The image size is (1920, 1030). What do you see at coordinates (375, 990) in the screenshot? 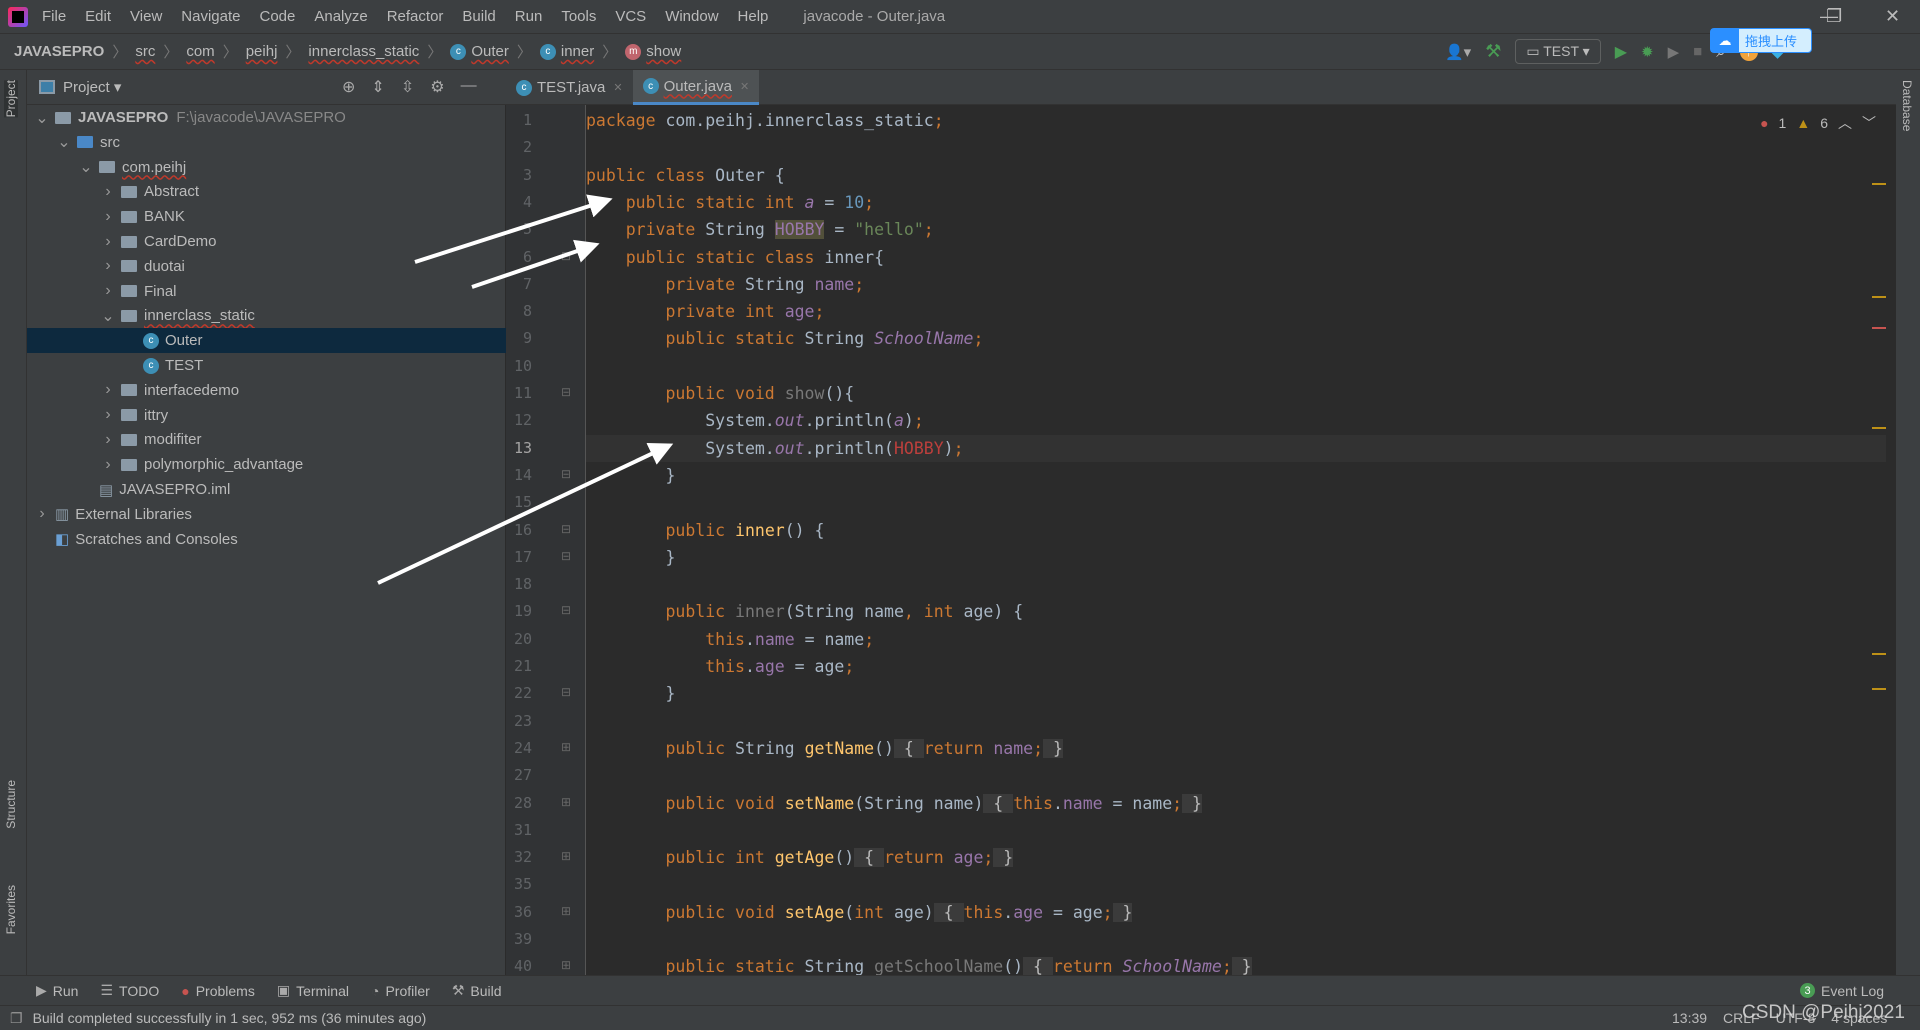
I see `profiler-icon: ◔` at bounding box center [375, 990].